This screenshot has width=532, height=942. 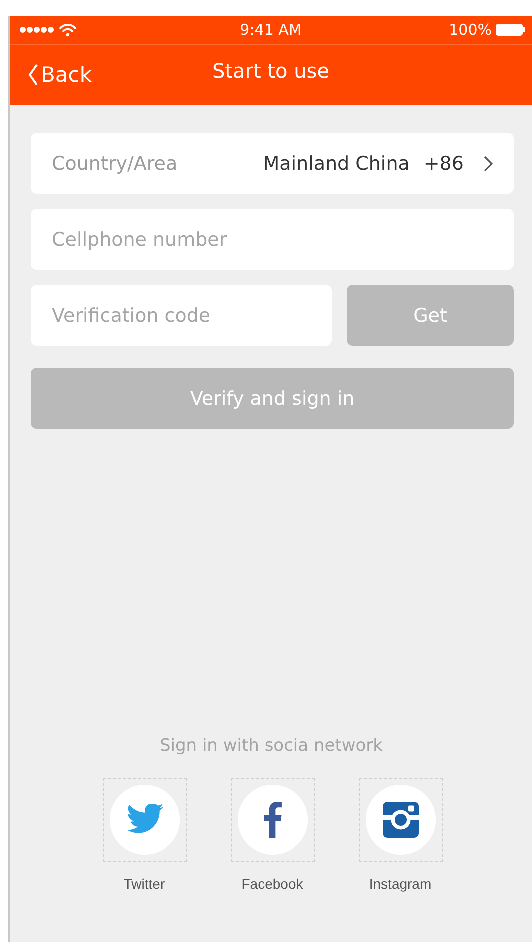 What do you see at coordinates (145, 884) in the screenshot?
I see `social-label: Twitter` at bounding box center [145, 884].